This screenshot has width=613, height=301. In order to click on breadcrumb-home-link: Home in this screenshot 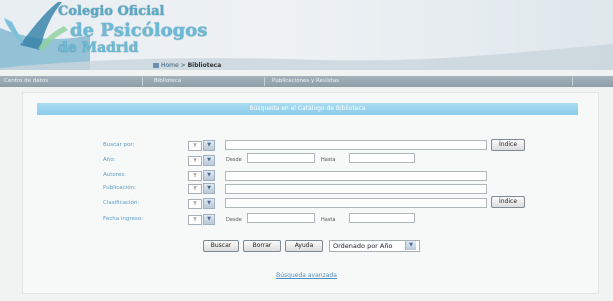, I will do `click(170, 65)`.